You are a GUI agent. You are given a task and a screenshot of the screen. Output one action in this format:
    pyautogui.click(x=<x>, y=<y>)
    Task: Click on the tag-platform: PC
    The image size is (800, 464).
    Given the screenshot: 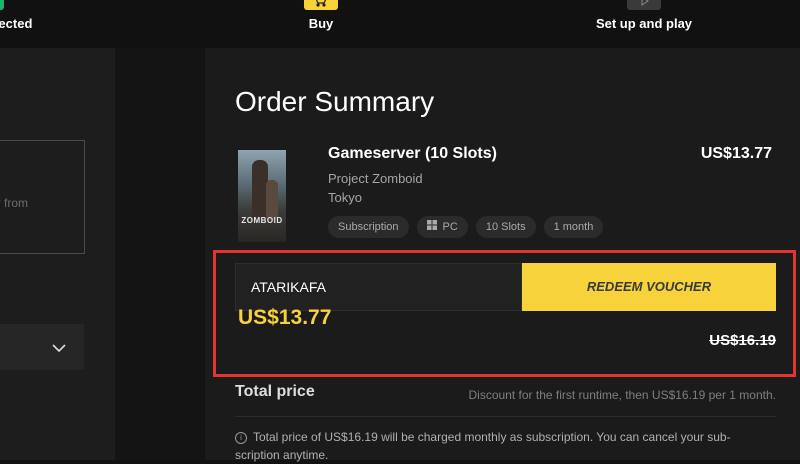 What is the action you would take?
    pyautogui.click(x=442, y=227)
    